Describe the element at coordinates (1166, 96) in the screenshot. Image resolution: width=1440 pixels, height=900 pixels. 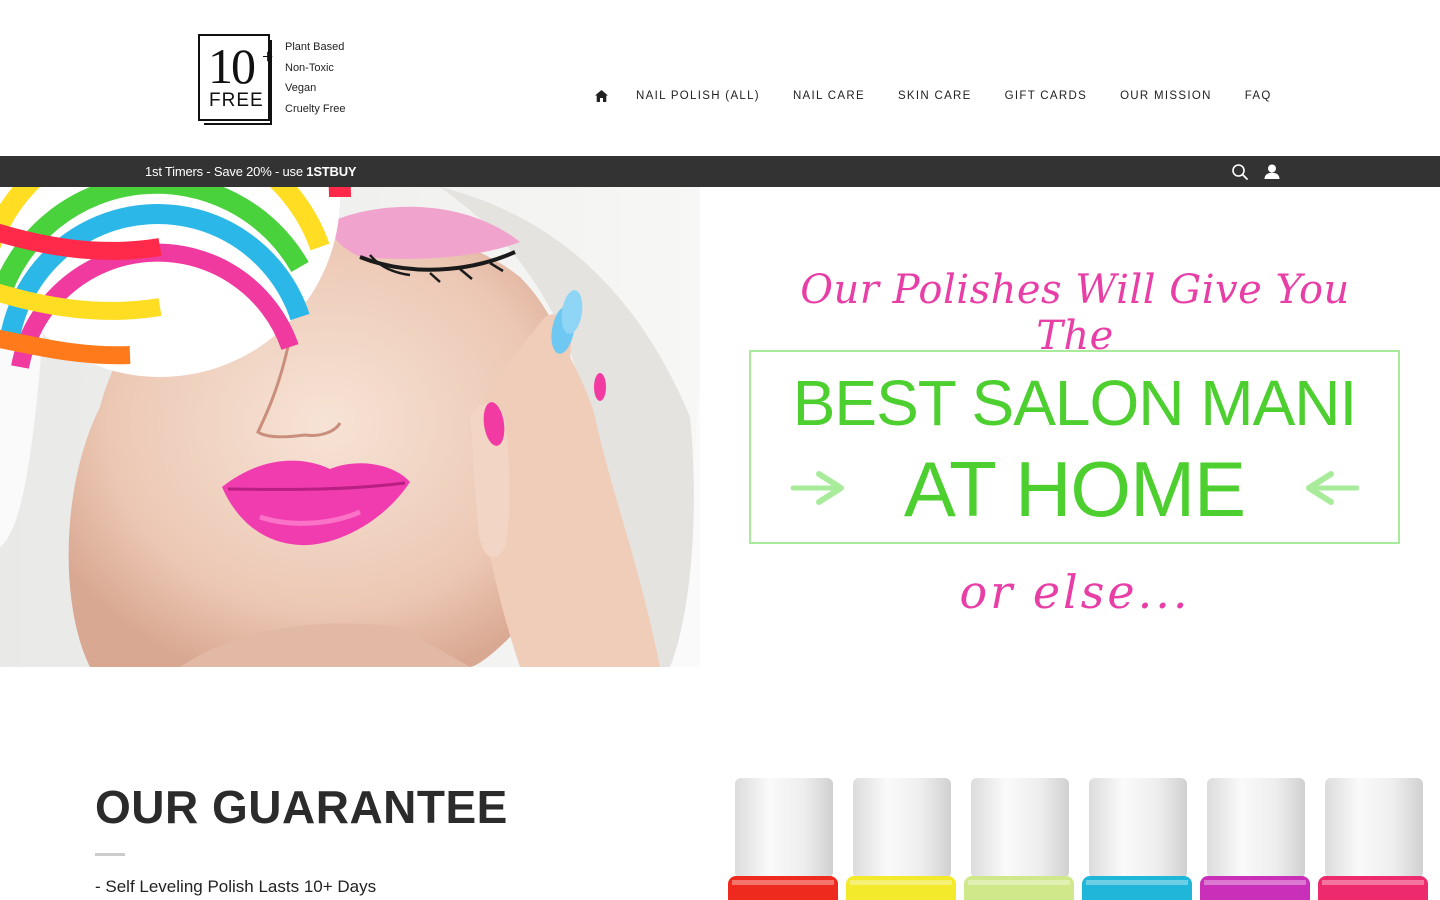
I see `nav-item-our-mission: OUR MISSION` at that location.